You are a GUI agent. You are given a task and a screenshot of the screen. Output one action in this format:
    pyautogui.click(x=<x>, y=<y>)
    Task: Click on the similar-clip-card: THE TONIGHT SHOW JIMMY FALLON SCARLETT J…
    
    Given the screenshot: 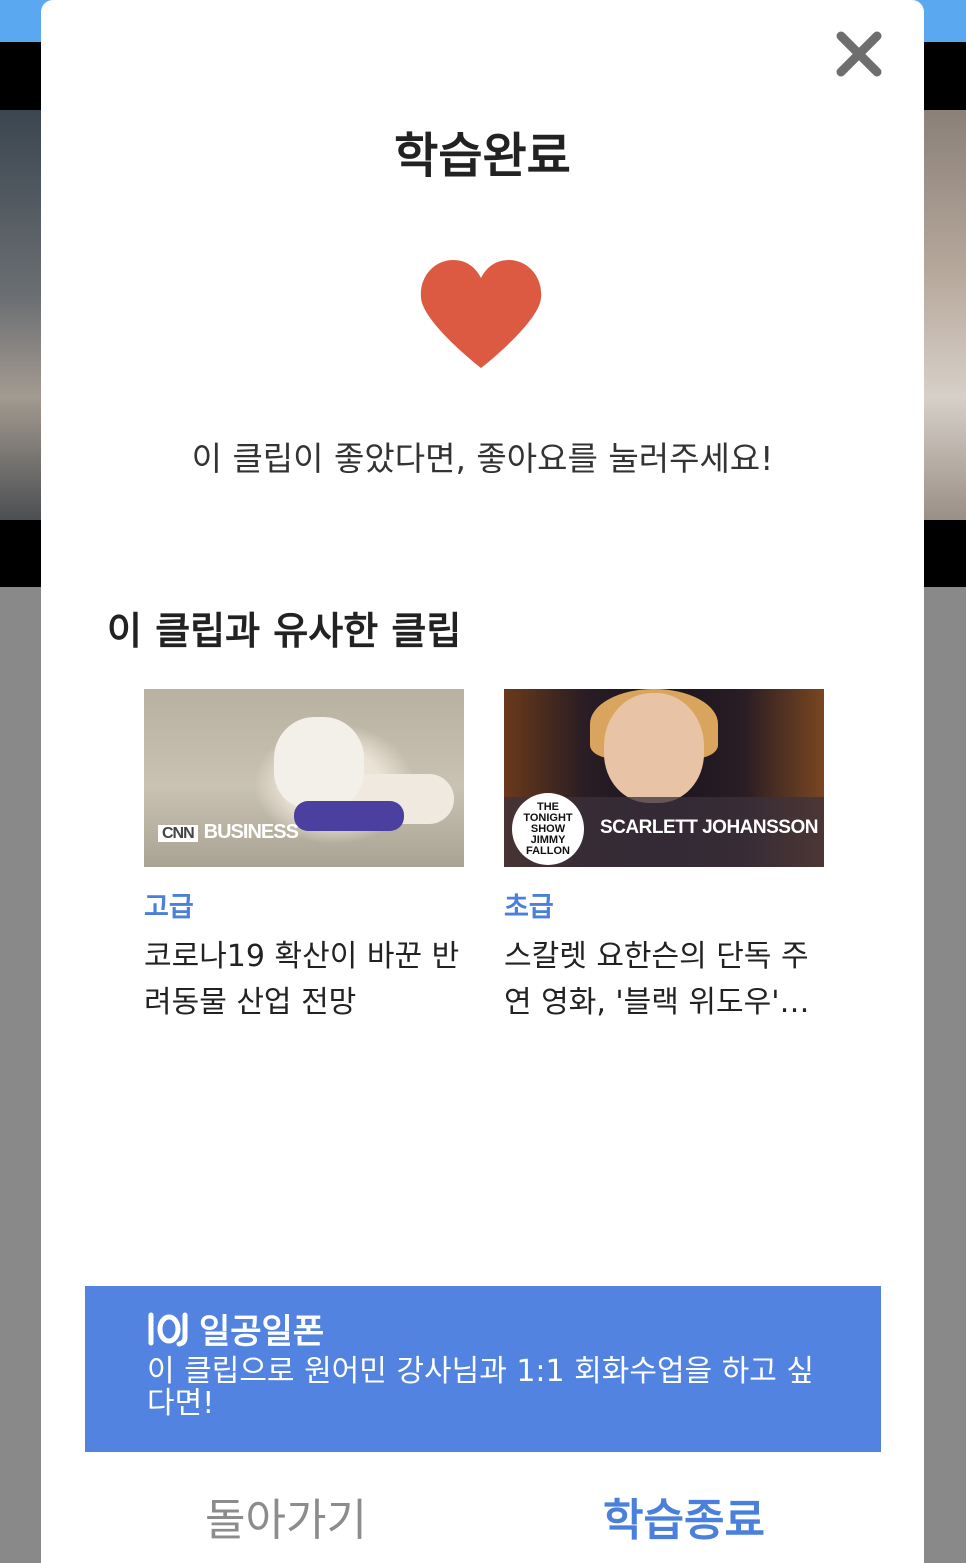 What is the action you would take?
    pyautogui.click(x=664, y=857)
    